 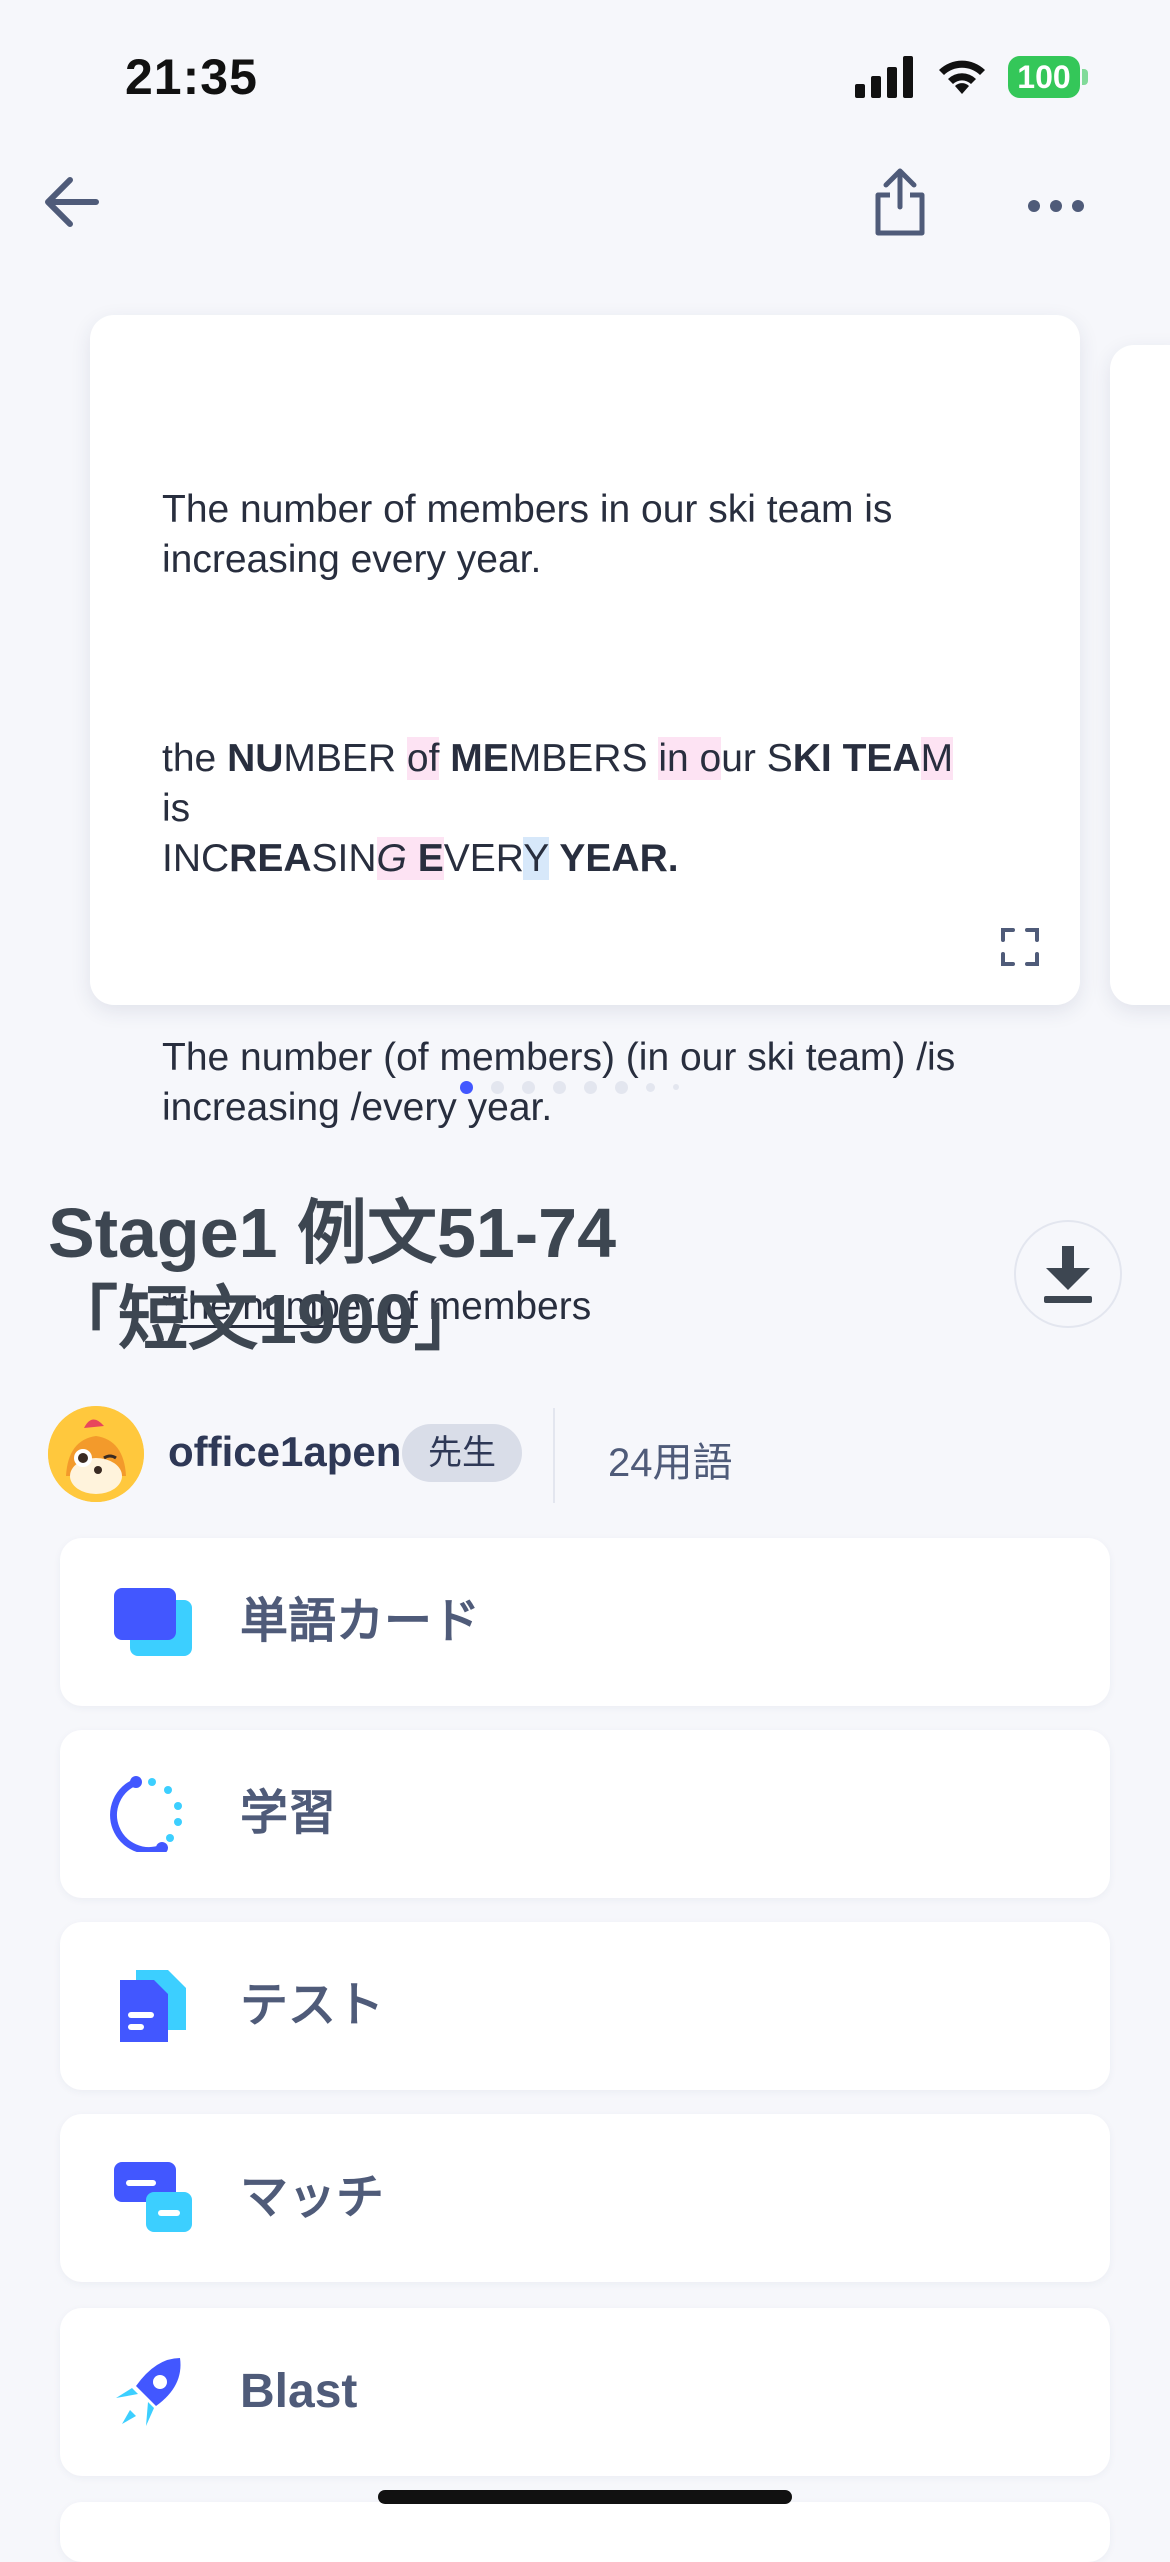 I want to click on fox-avatar-icon, so click(x=96, y=1454).